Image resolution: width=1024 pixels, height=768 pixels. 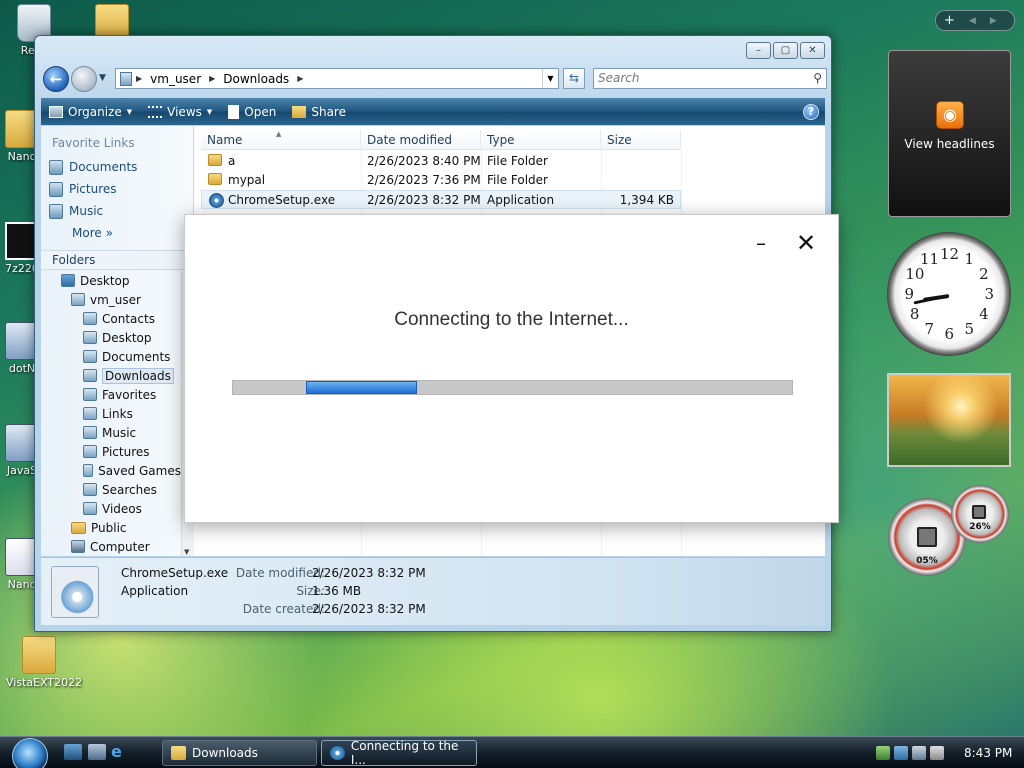 I want to click on forward-button, so click(x=84, y=79).